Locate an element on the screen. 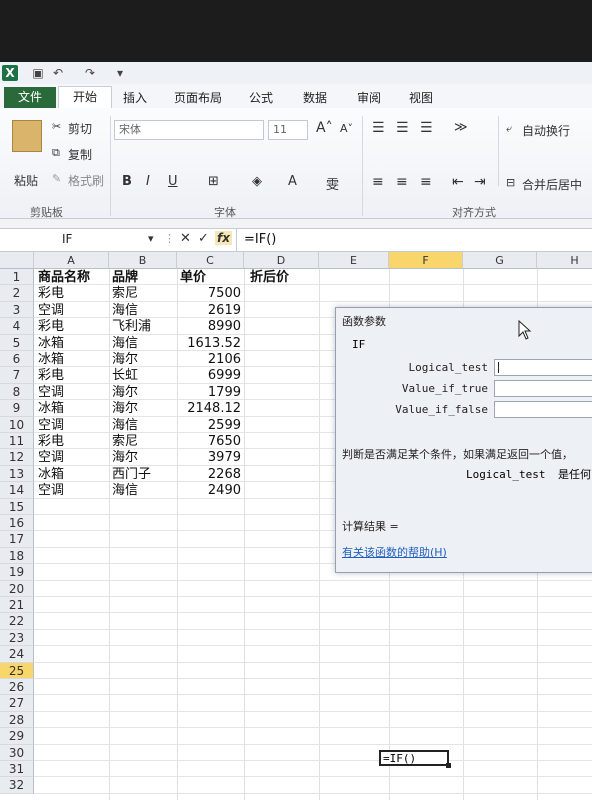 This screenshot has height=800, width=592. column-header-c: C is located at coordinates (210, 260).